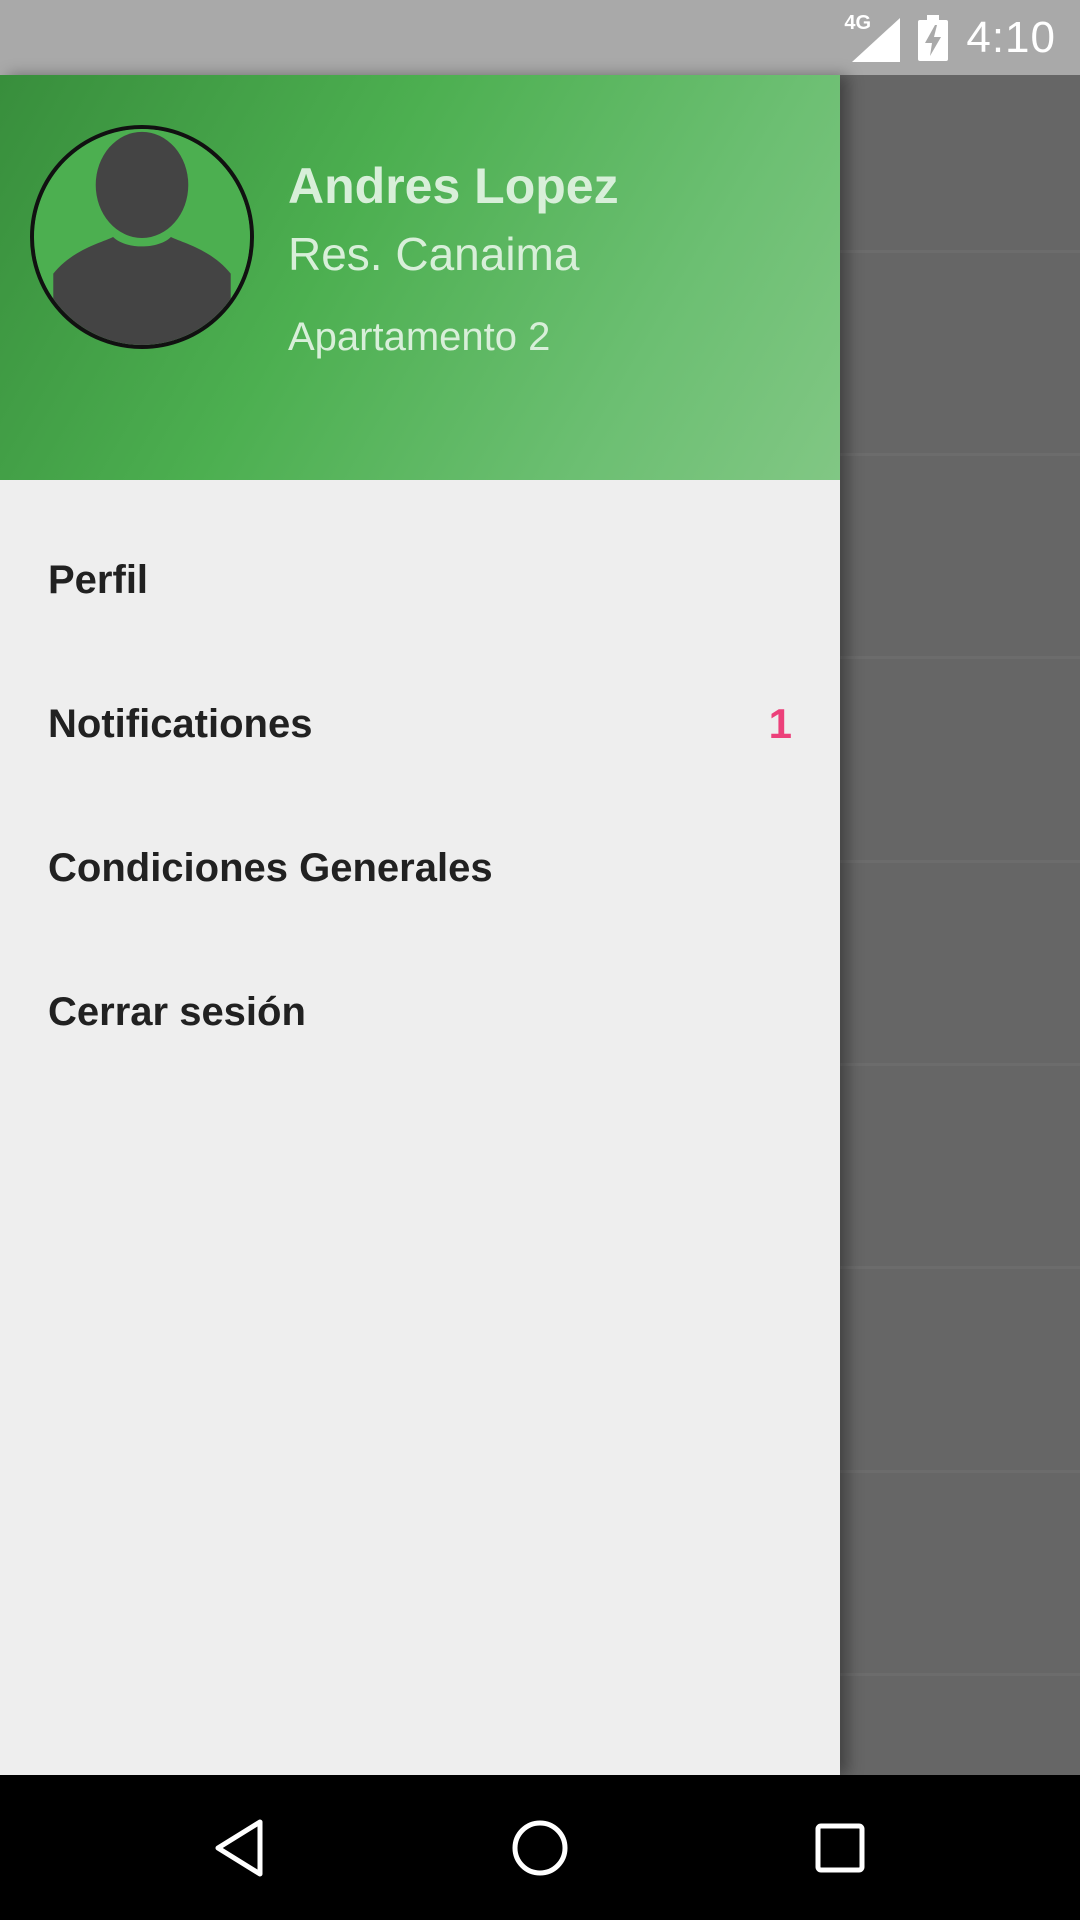 The image size is (1080, 1920). Describe the element at coordinates (270, 867) in the screenshot. I see `menu-item-label: Condiciones Generales` at that location.